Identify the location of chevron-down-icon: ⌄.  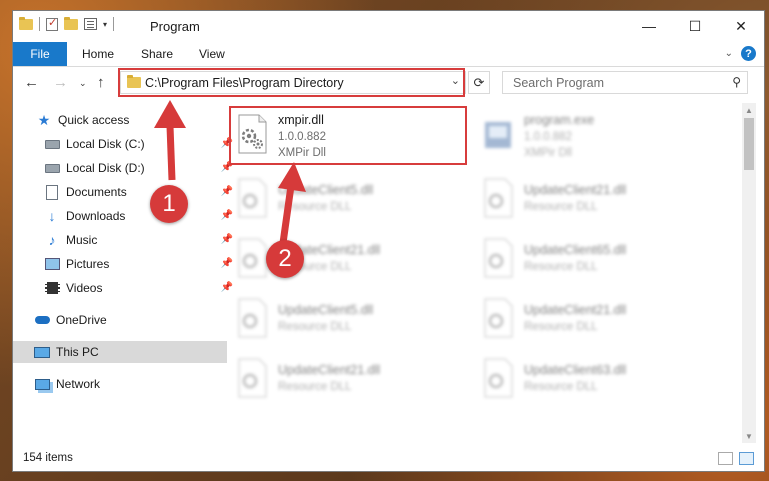
(729, 53).